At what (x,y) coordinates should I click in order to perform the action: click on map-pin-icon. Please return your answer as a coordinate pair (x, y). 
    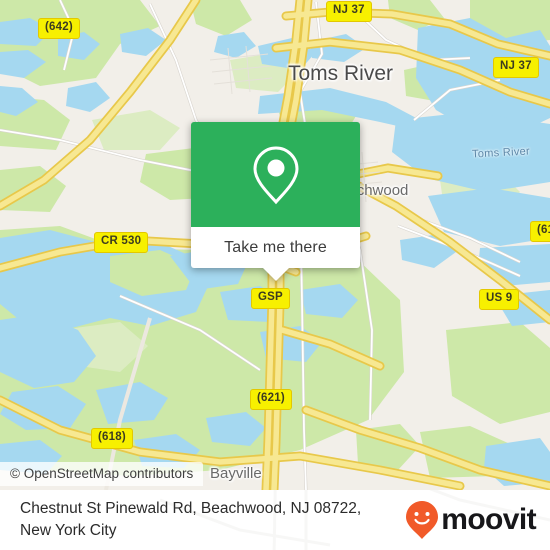
    Looking at the image, I should click on (275, 174).